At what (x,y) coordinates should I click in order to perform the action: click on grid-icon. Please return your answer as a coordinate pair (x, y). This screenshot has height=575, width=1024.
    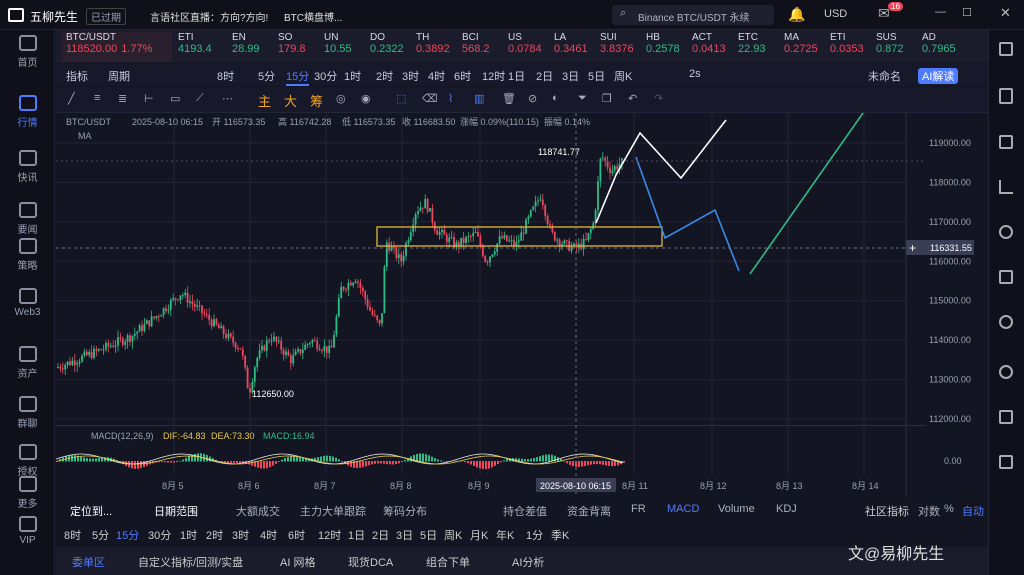
    Looking at the image, I should click on (1006, 277).